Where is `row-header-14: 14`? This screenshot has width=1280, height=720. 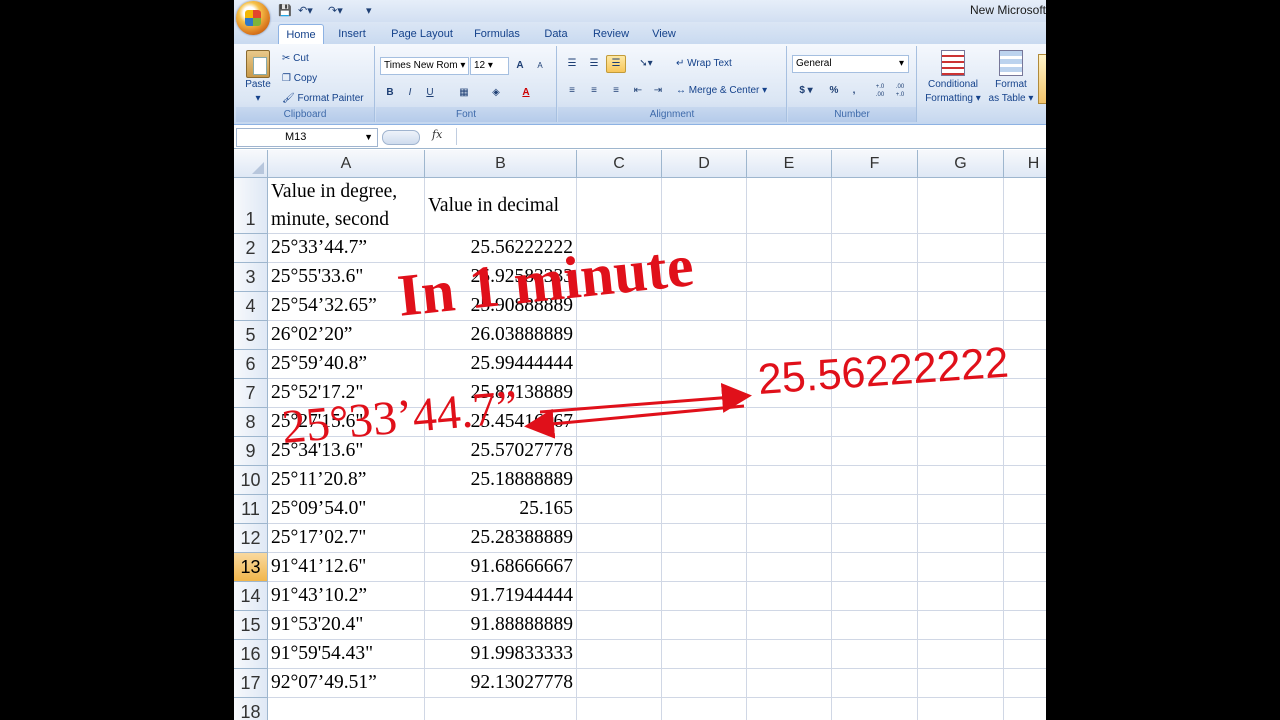 row-header-14: 14 is located at coordinates (251, 596).